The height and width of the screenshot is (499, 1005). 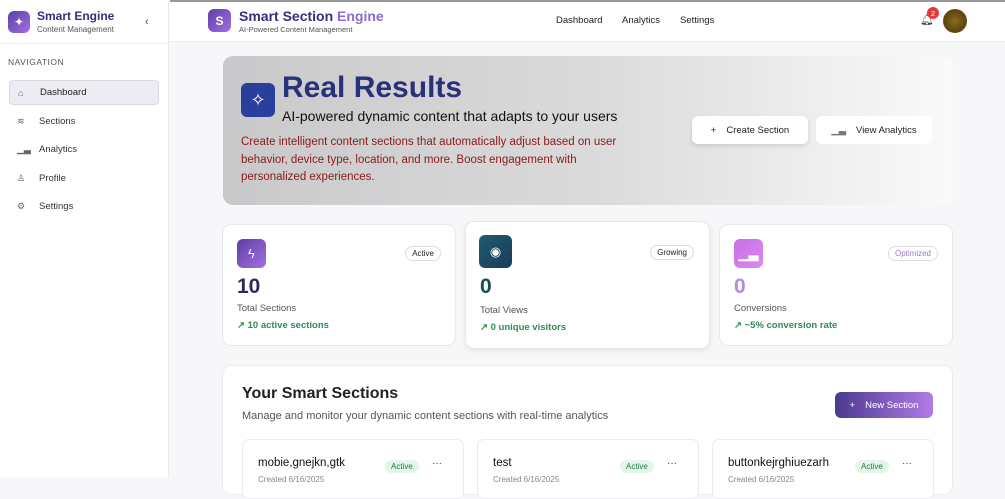 What do you see at coordinates (641, 20) in the screenshot?
I see `nav-analytics: Analytics` at bounding box center [641, 20].